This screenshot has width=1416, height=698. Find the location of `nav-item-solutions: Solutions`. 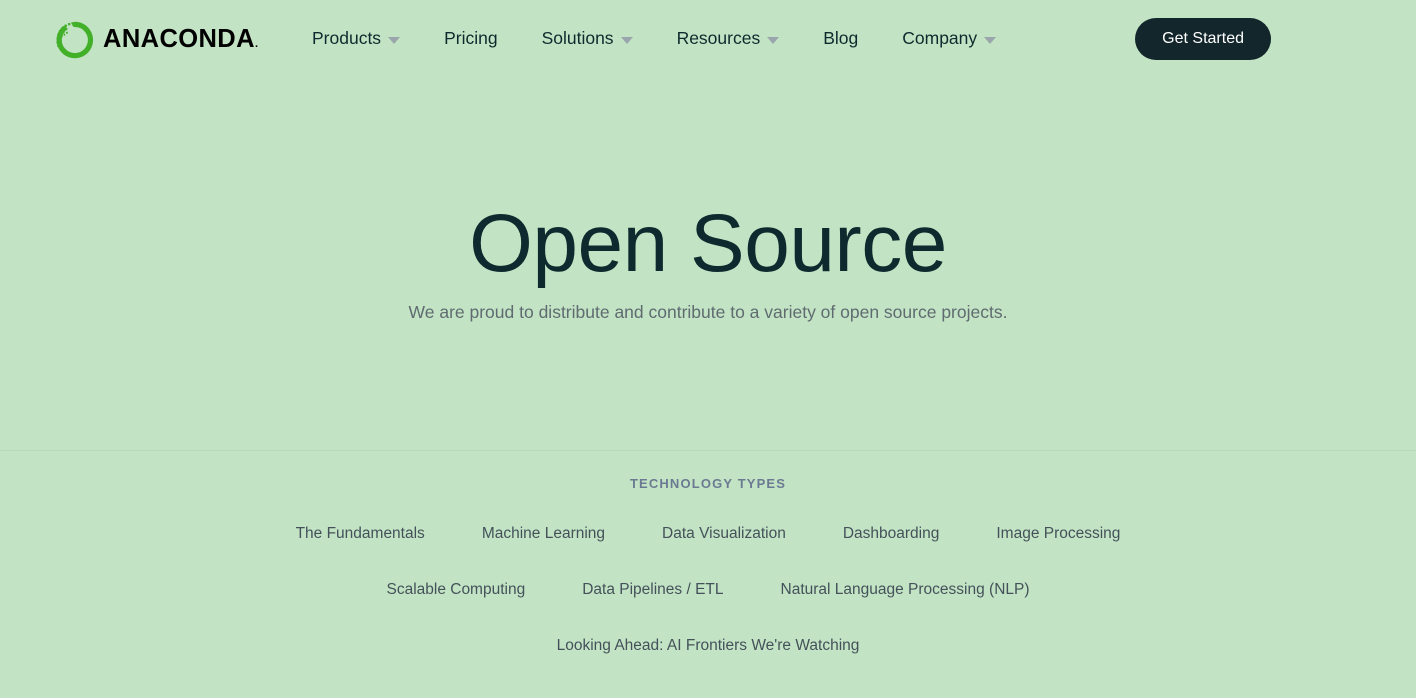

nav-item-solutions: Solutions is located at coordinates (587, 39).